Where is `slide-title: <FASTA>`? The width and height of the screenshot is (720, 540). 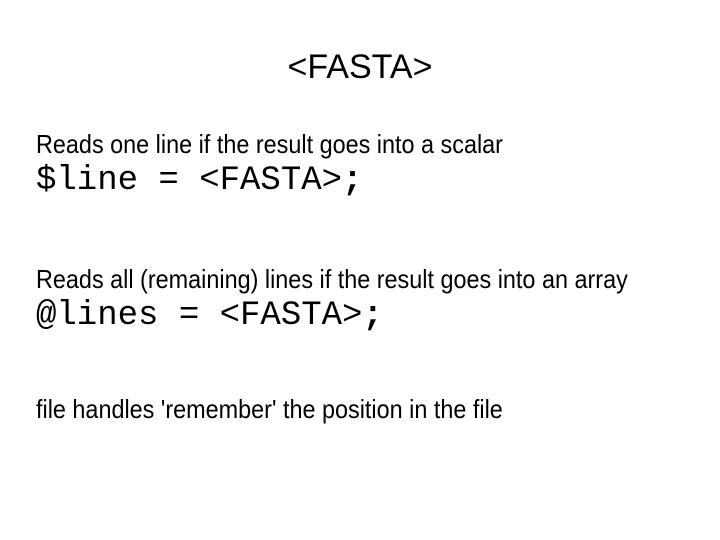 slide-title: <FASTA> is located at coordinates (360, 67).